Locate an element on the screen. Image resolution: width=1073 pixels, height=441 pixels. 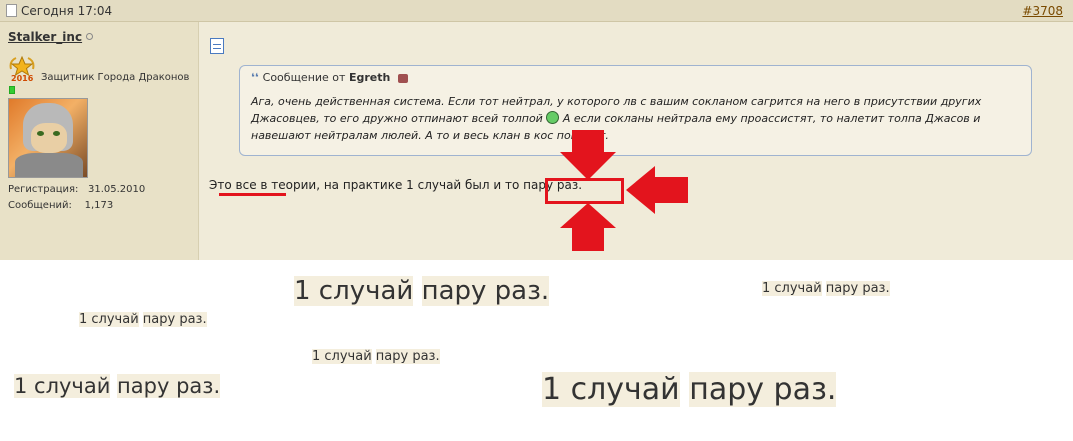
avatar is located at coordinates (48, 138).